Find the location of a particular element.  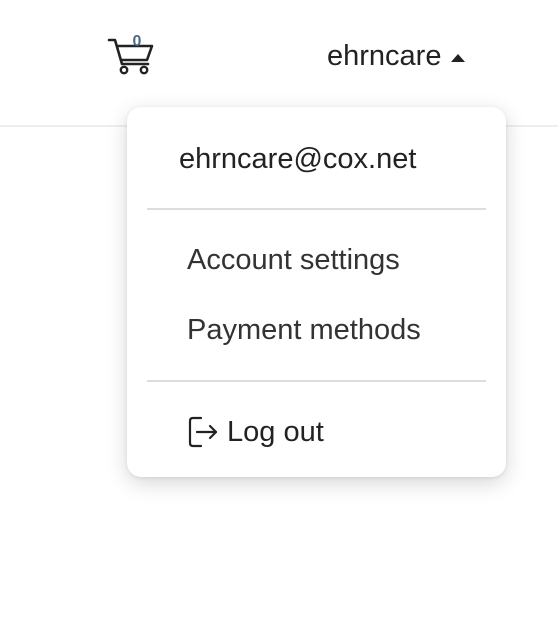

menu-item-payment-methods: Payment methods is located at coordinates (304, 330).